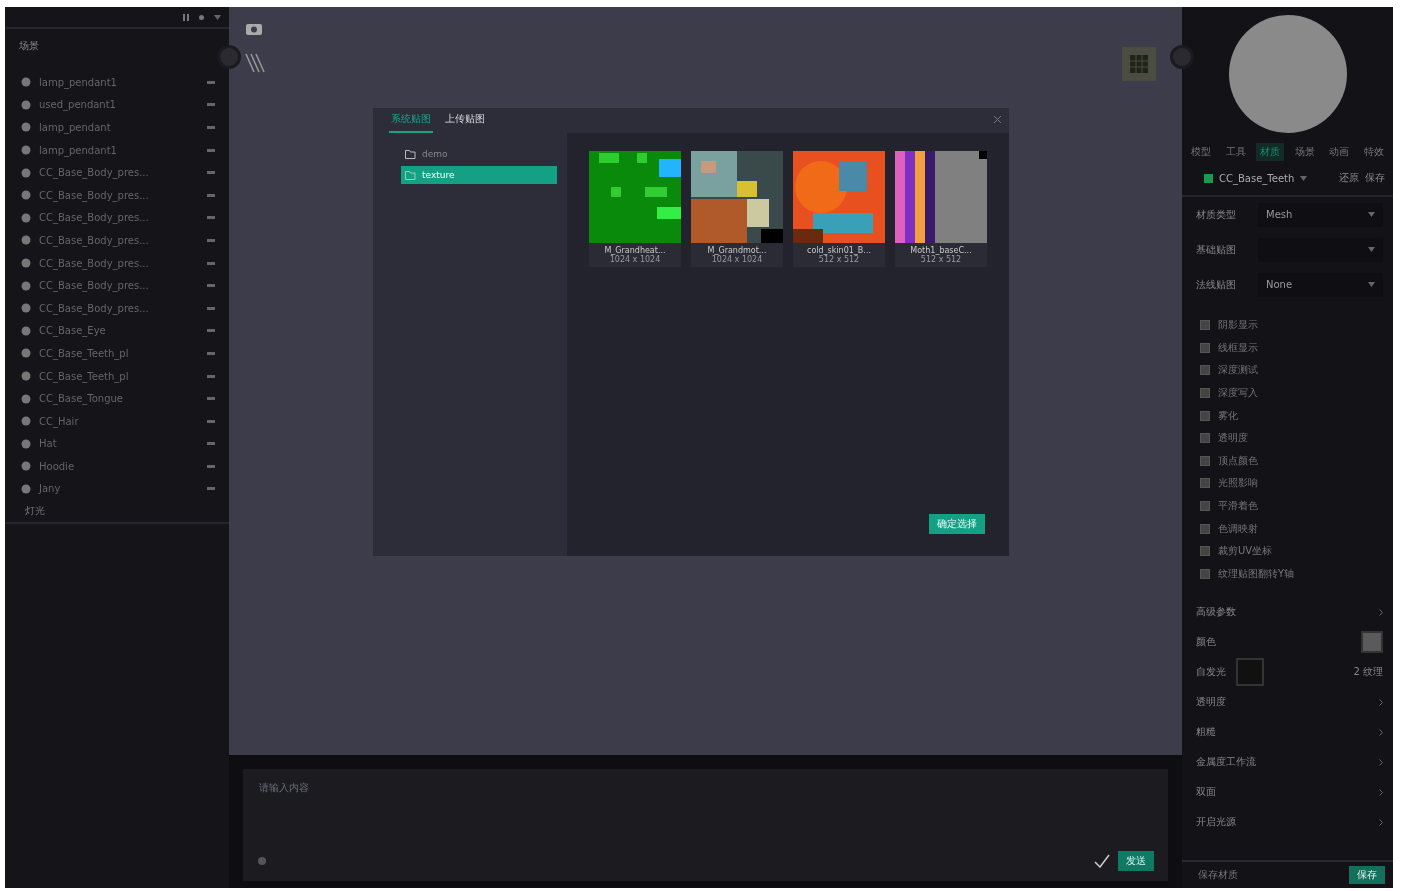 The width and height of the screenshot is (1403, 891). What do you see at coordinates (997, 119) in the screenshot?
I see `close-icon` at bounding box center [997, 119].